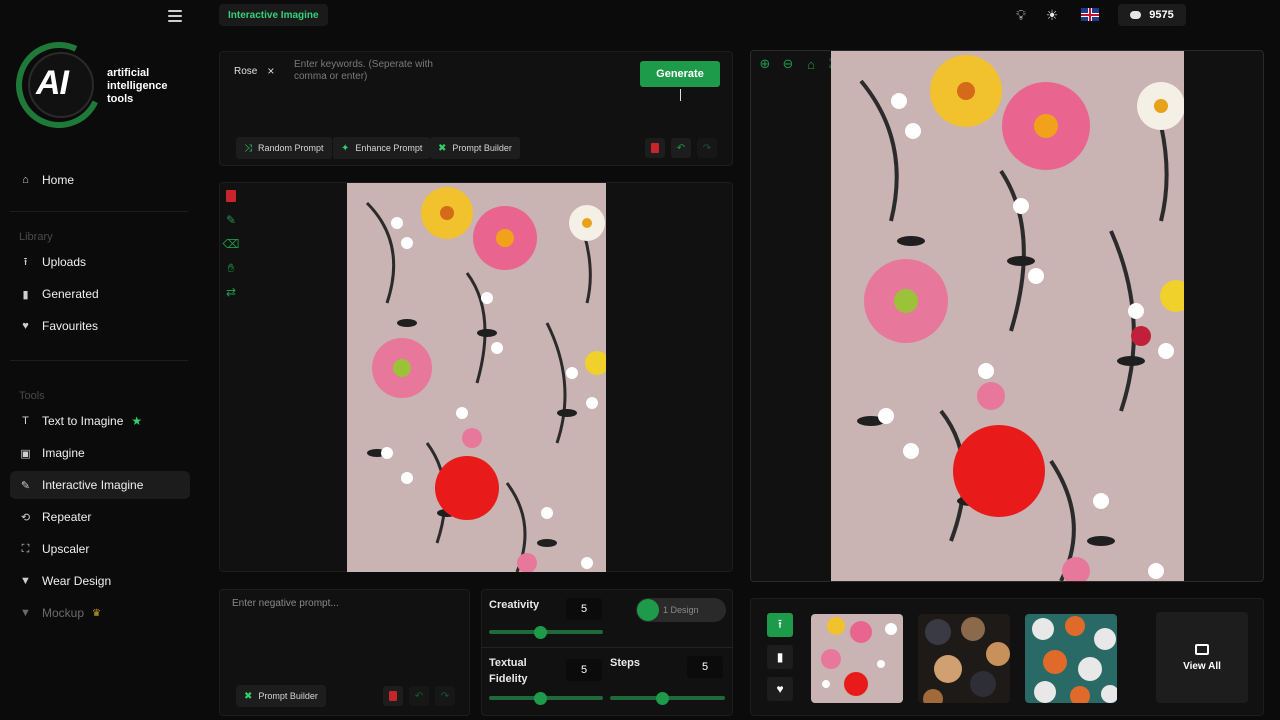 This screenshot has width=1280, height=720. Describe the element at coordinates (100, 262) in the screenshot. I see `sidebar-item-uploads: ⭱ Uploads` at that location.